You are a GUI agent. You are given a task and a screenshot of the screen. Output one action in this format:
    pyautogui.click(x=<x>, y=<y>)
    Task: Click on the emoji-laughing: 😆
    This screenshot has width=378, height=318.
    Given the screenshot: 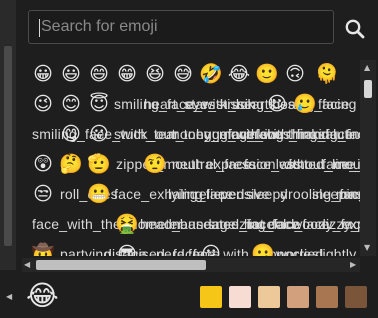 What is the action you would take?
    pyautogui.click(x=155, y=74)
    